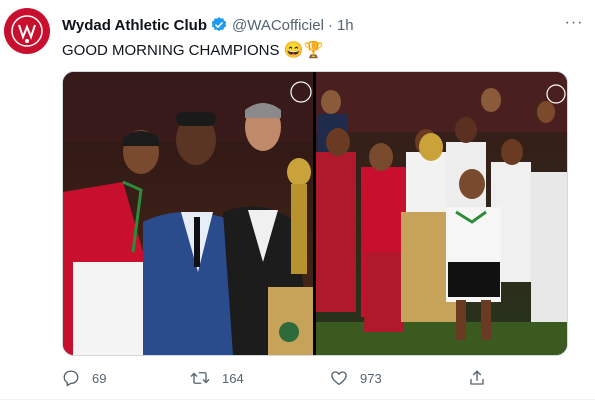  Describe the element at coordinates (371, 378) in the screenshot. I see `like-count: 973` at that location.